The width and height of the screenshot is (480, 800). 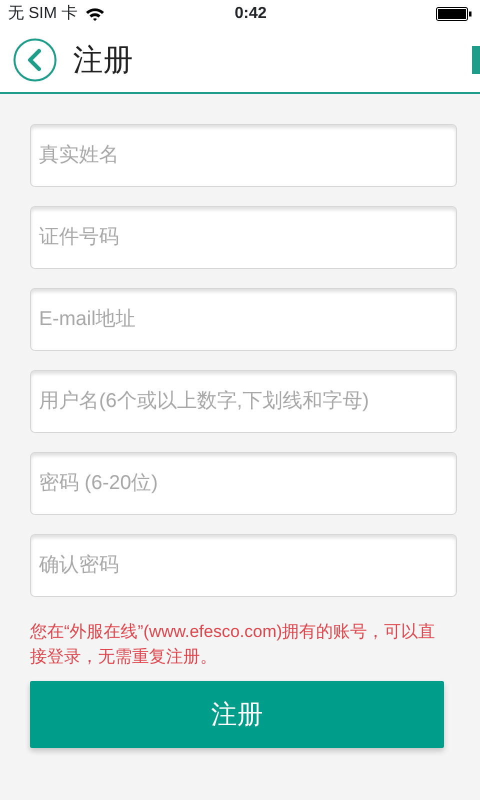 I want to click on battery-icon, so click(x=454, y=14).